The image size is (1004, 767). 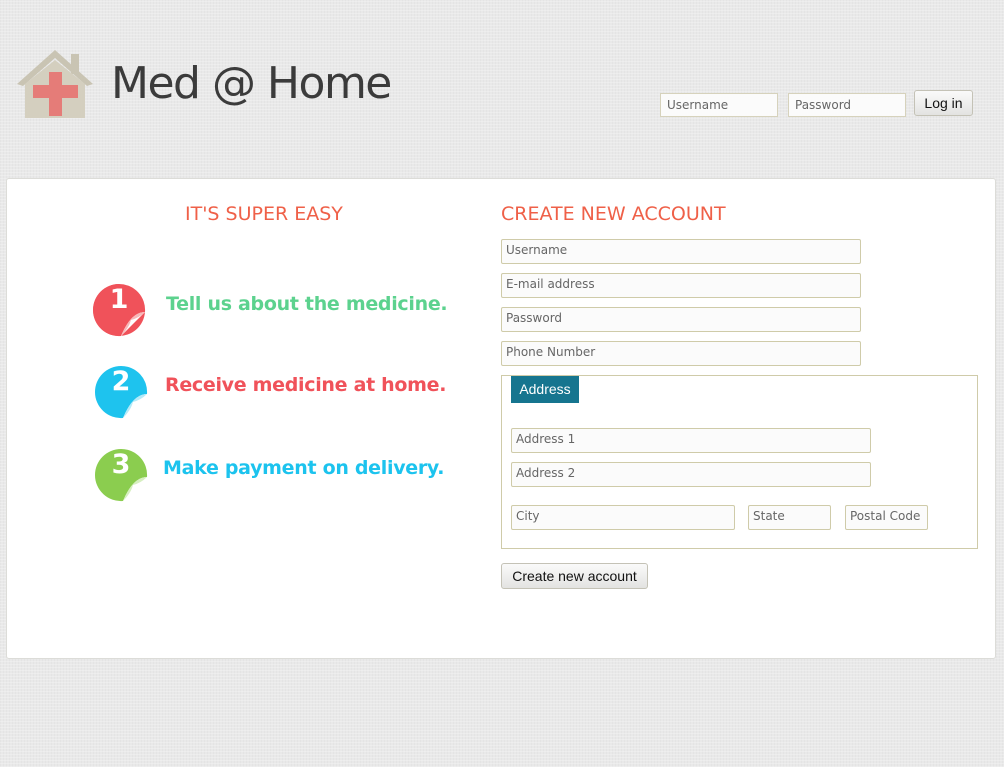 I want to click on login-button: Log in, so click(x=943, y=103).